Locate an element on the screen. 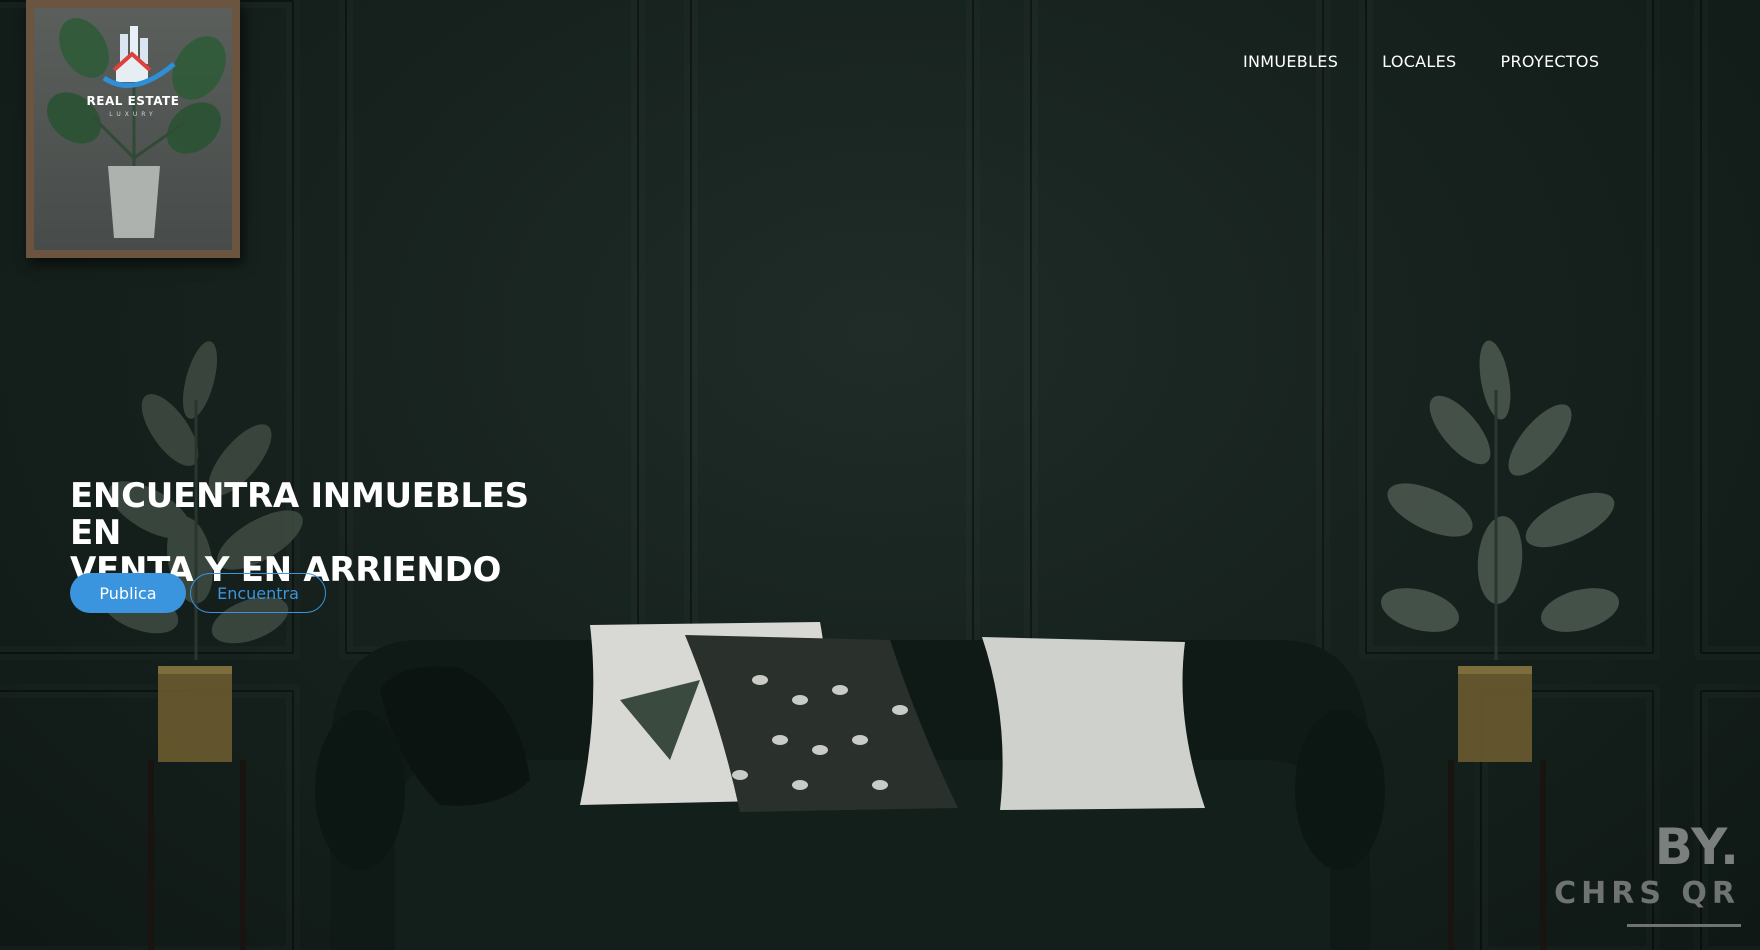 This screenshot has width=1760, height=950. logo-frame: REAL ESTATE LUXURY is located at coordinates (133, 129).